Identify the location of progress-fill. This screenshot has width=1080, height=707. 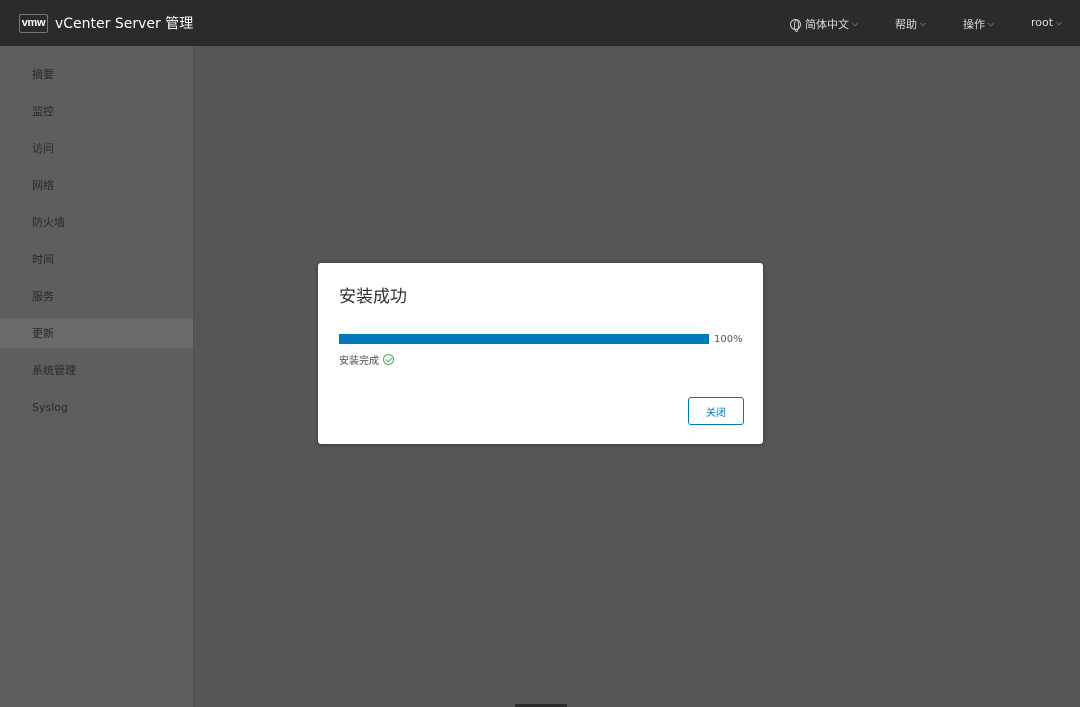
(524, 339).